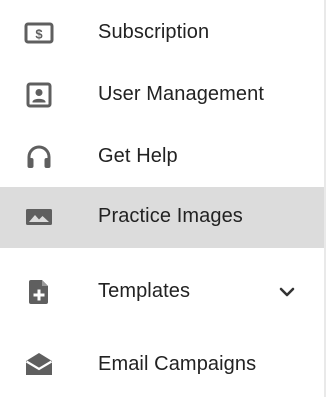 This screenshot has width=326, height=397. I want to click on menu-item-email-campaigns: Email Campaigns, so click(162, 364).